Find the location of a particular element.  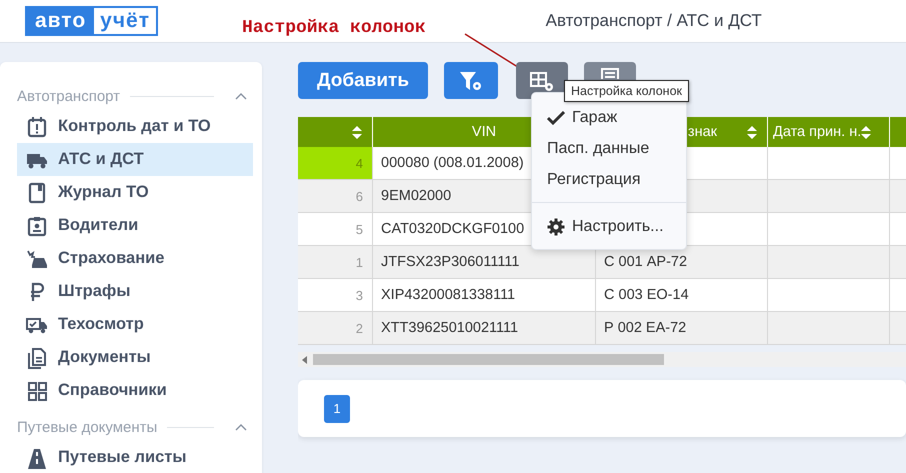

row-number: 2 is located at coordinates (335, 328).